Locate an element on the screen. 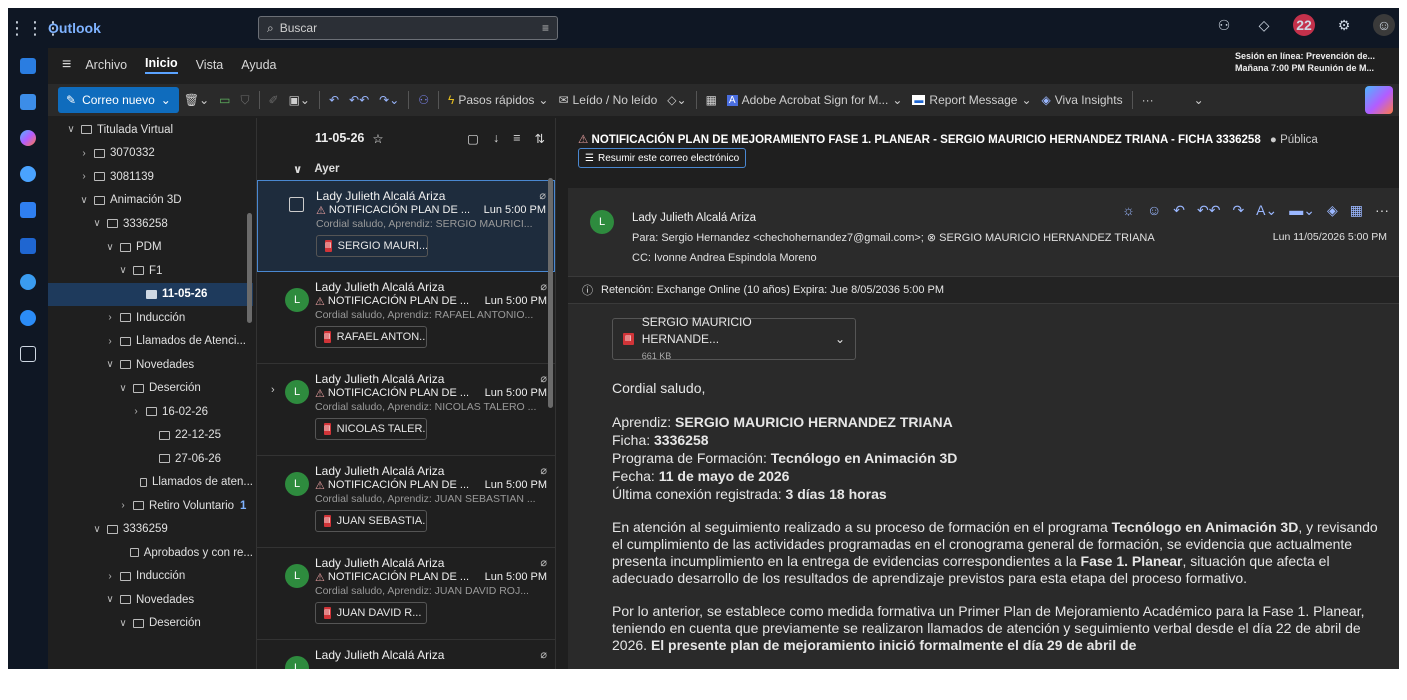 The image size is (1407, 700). folder-item: ∨ Deserción is located at coordinates (150, 624).